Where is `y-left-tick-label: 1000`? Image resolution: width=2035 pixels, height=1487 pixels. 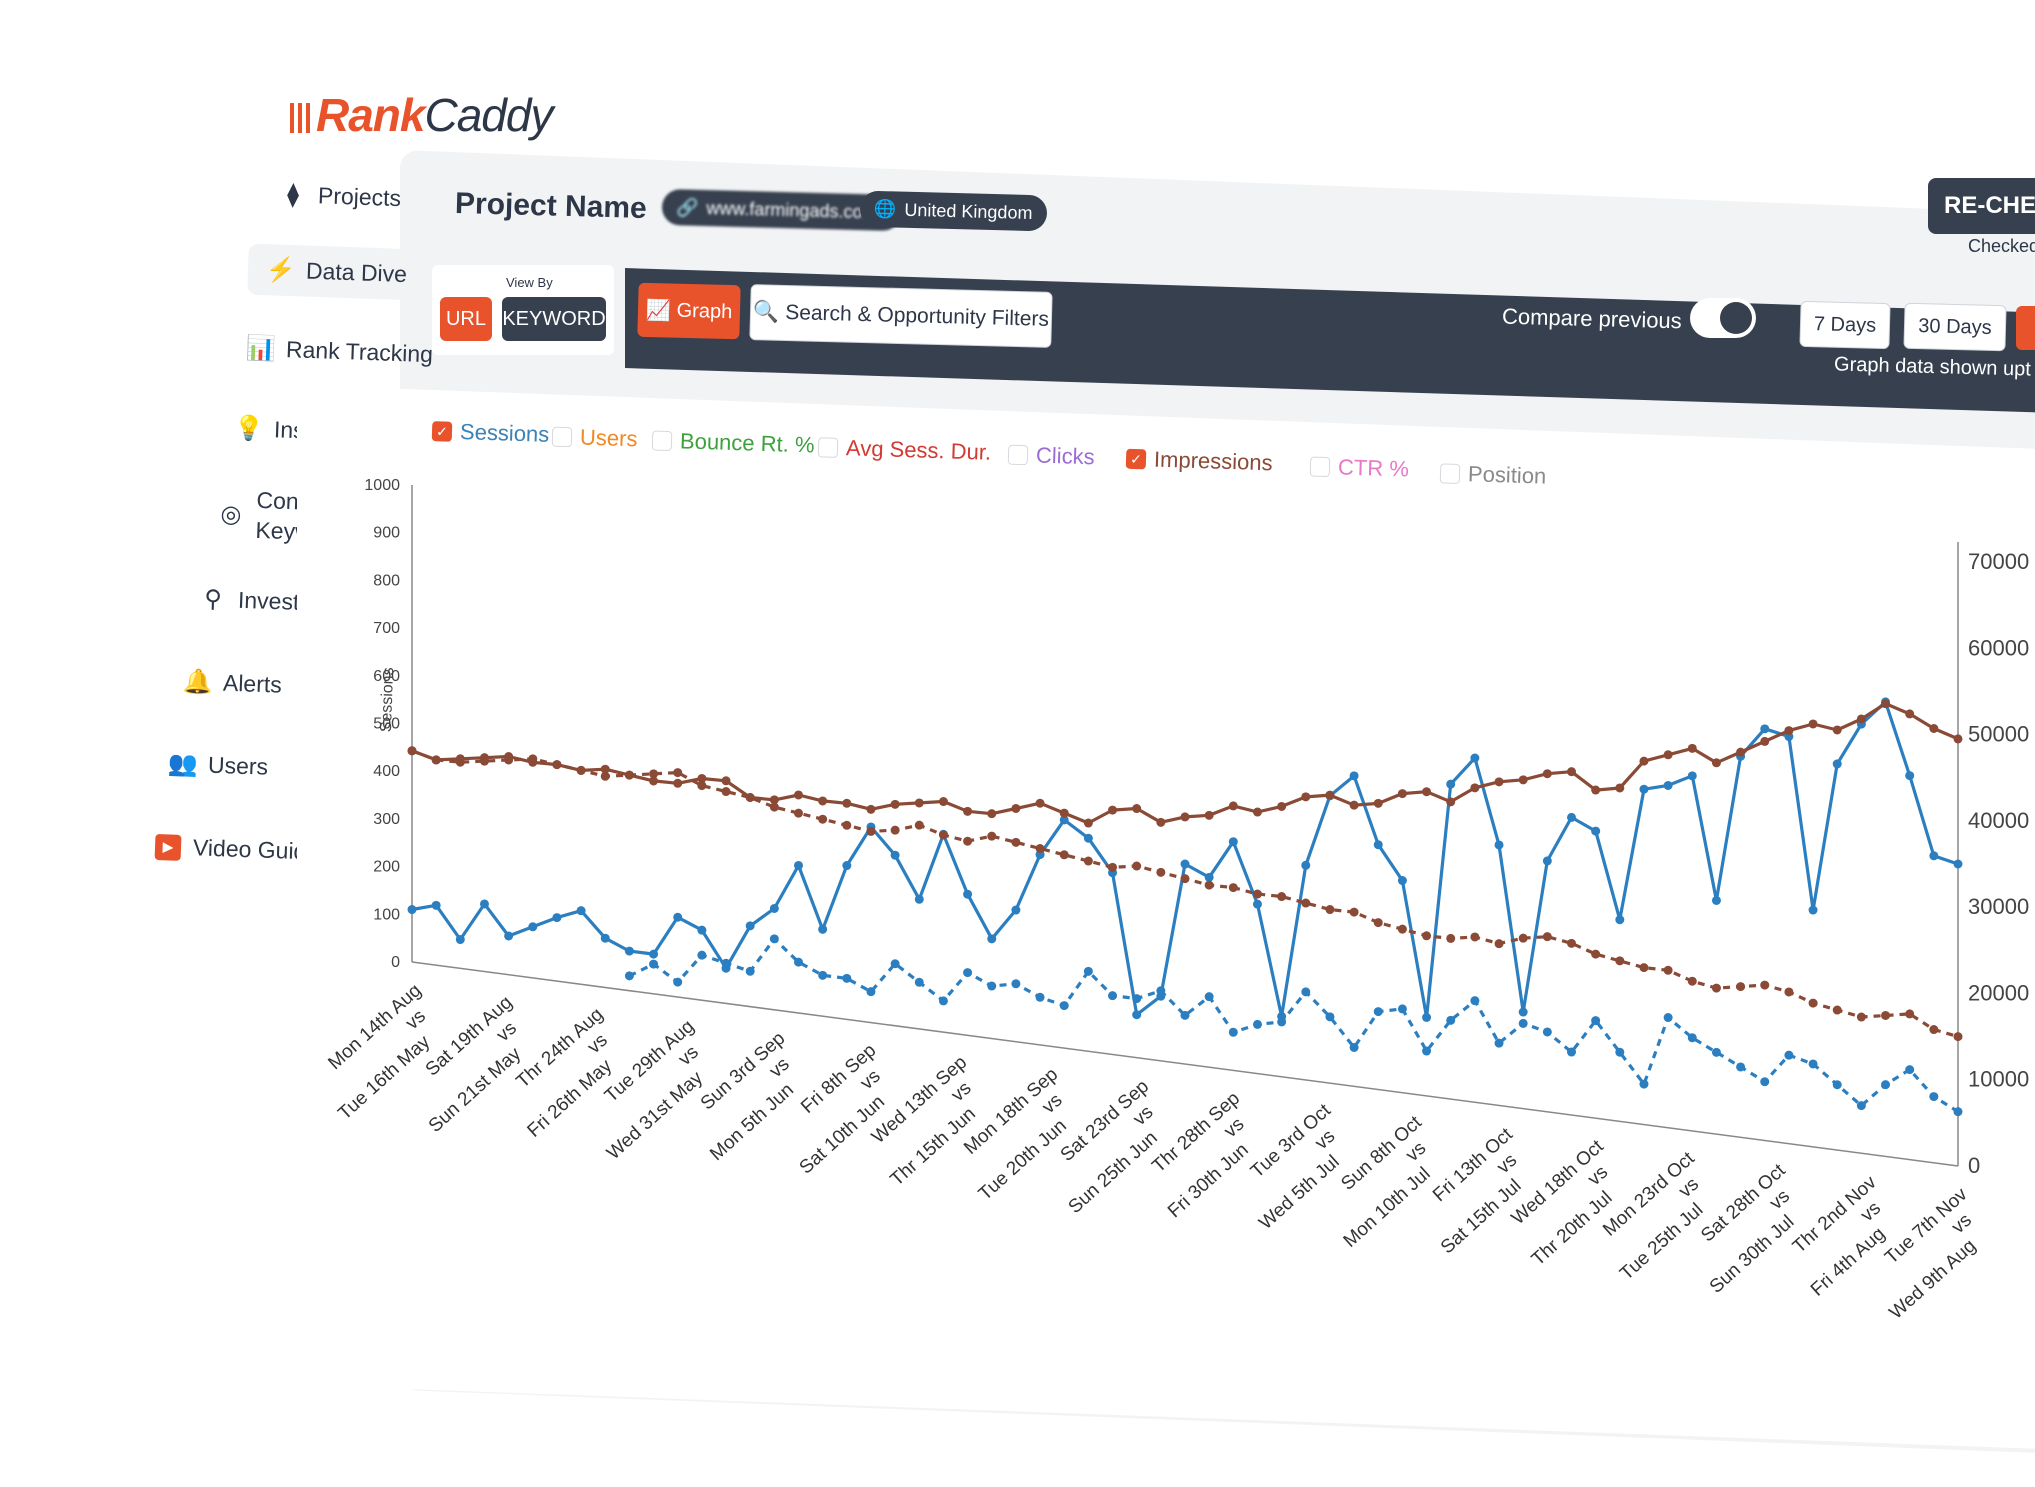 y-left-tick-label: 1000 is located at coordinates (382, 485).